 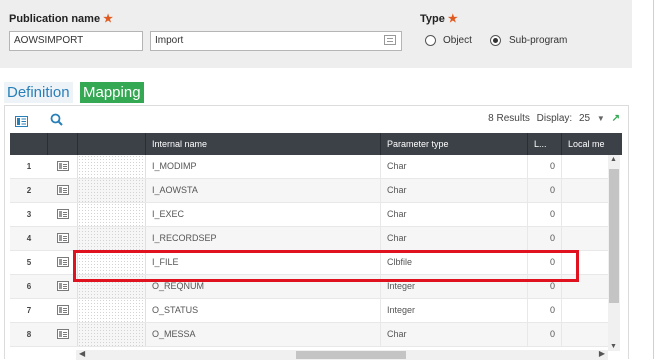 What do you see at coordinates (602, 353) in the screenshot?
I see `scroll-right-icon: ▶` at bounding box center [602, 353].